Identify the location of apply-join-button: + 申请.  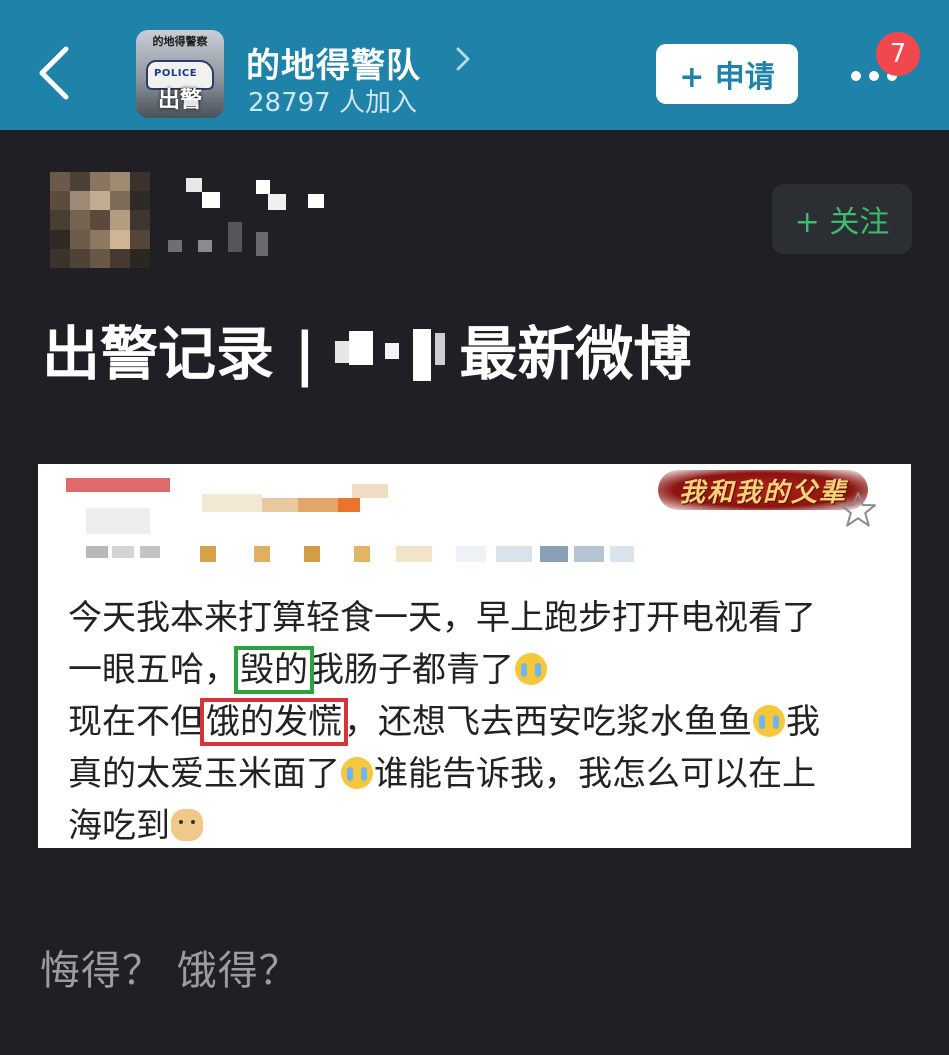
(727, 74).